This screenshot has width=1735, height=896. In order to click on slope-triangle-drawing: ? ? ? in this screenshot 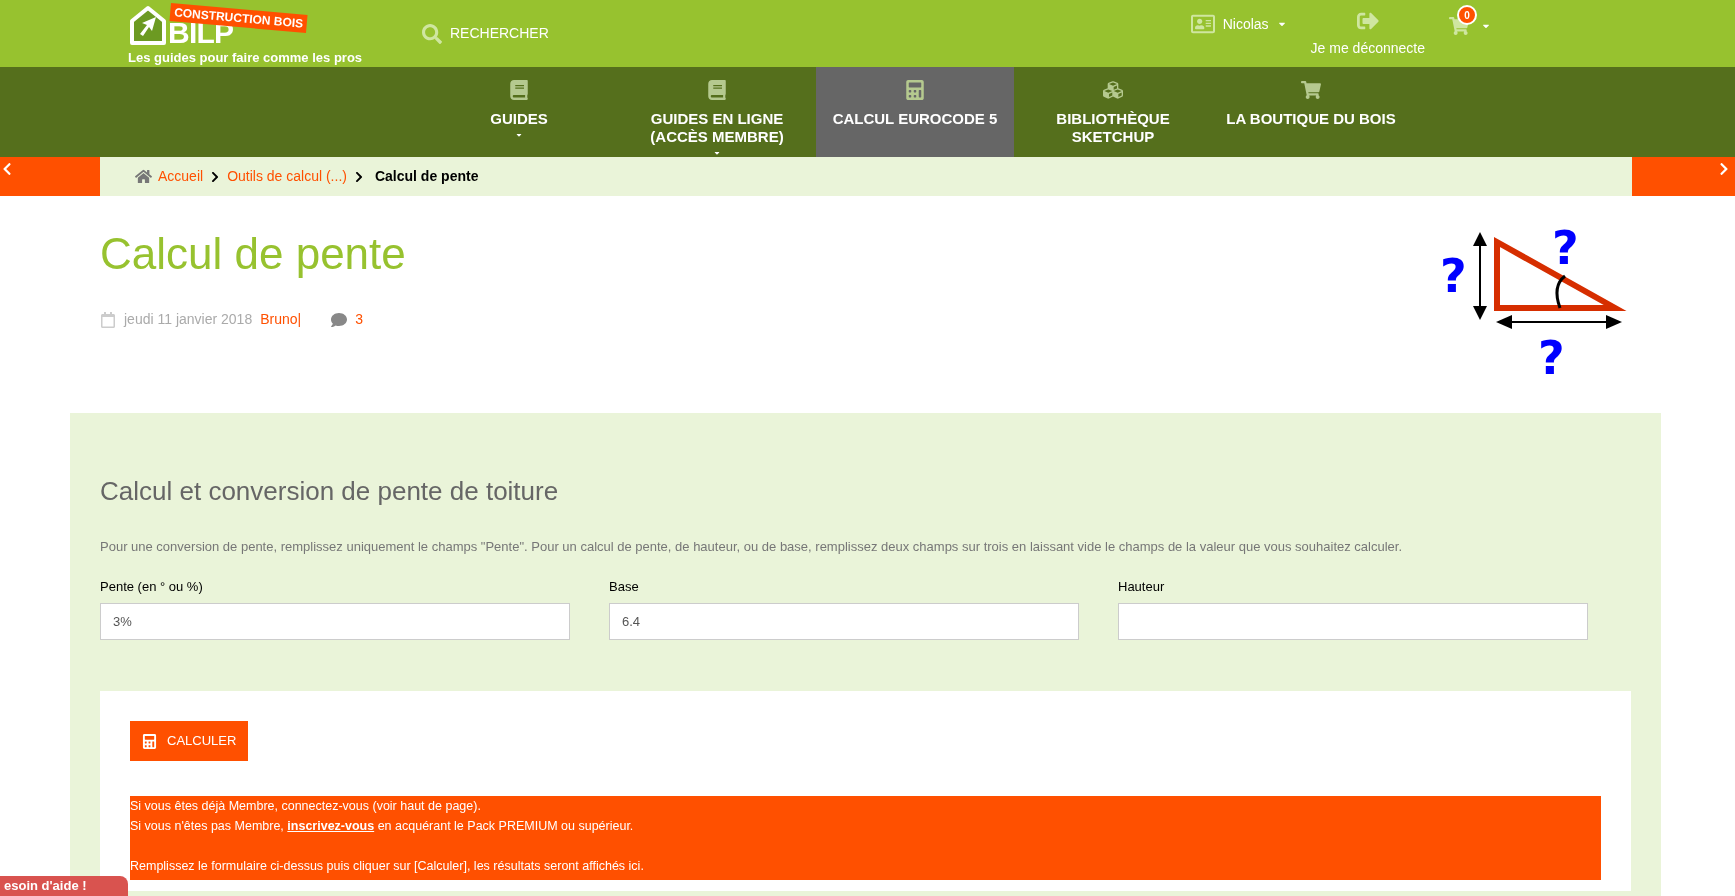, I will do `click(1540, 304)`.